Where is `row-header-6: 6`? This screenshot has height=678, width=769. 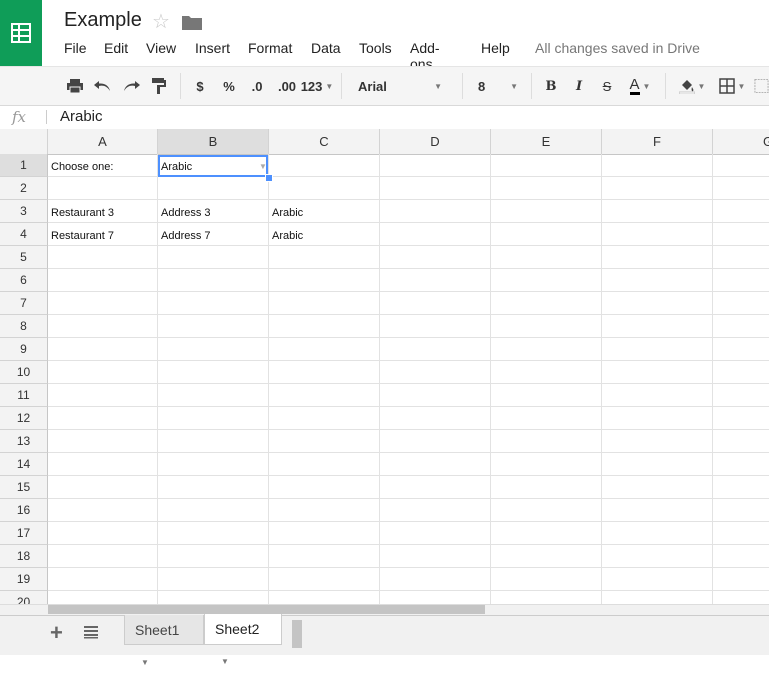
row-header-6: 6 is located at coordinates (24, 280).